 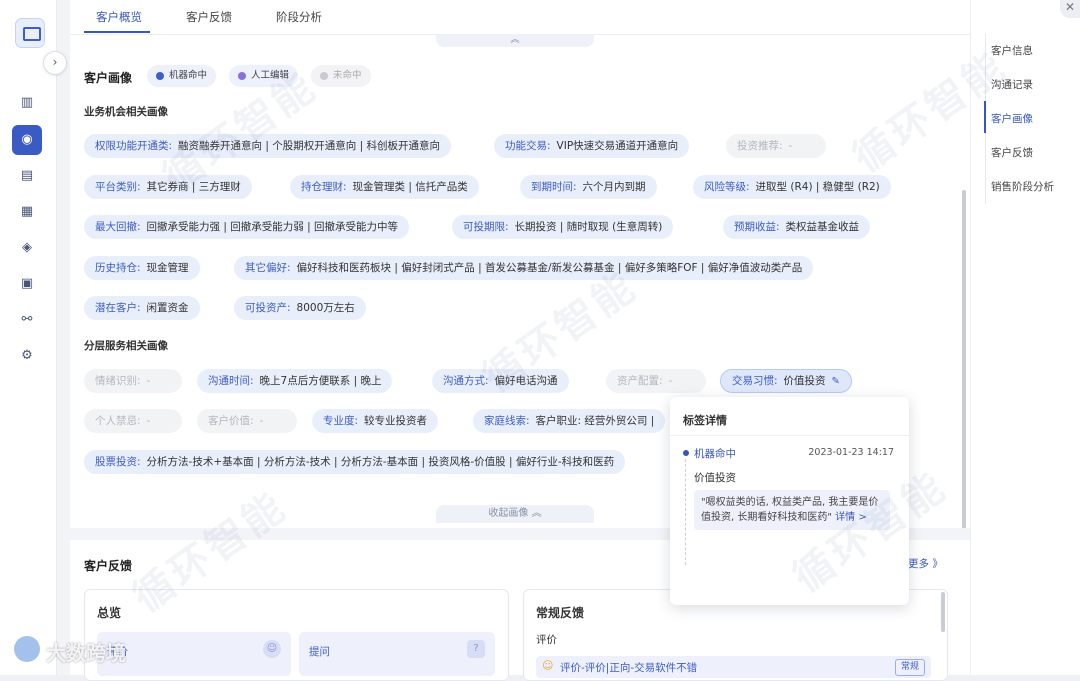 What do you see at coordinates (384, 187) in the screenshot?
I see `tag-holdings: 持仓理财: 现金管理类 | 信托产品类` at bounding box center [384, 187].